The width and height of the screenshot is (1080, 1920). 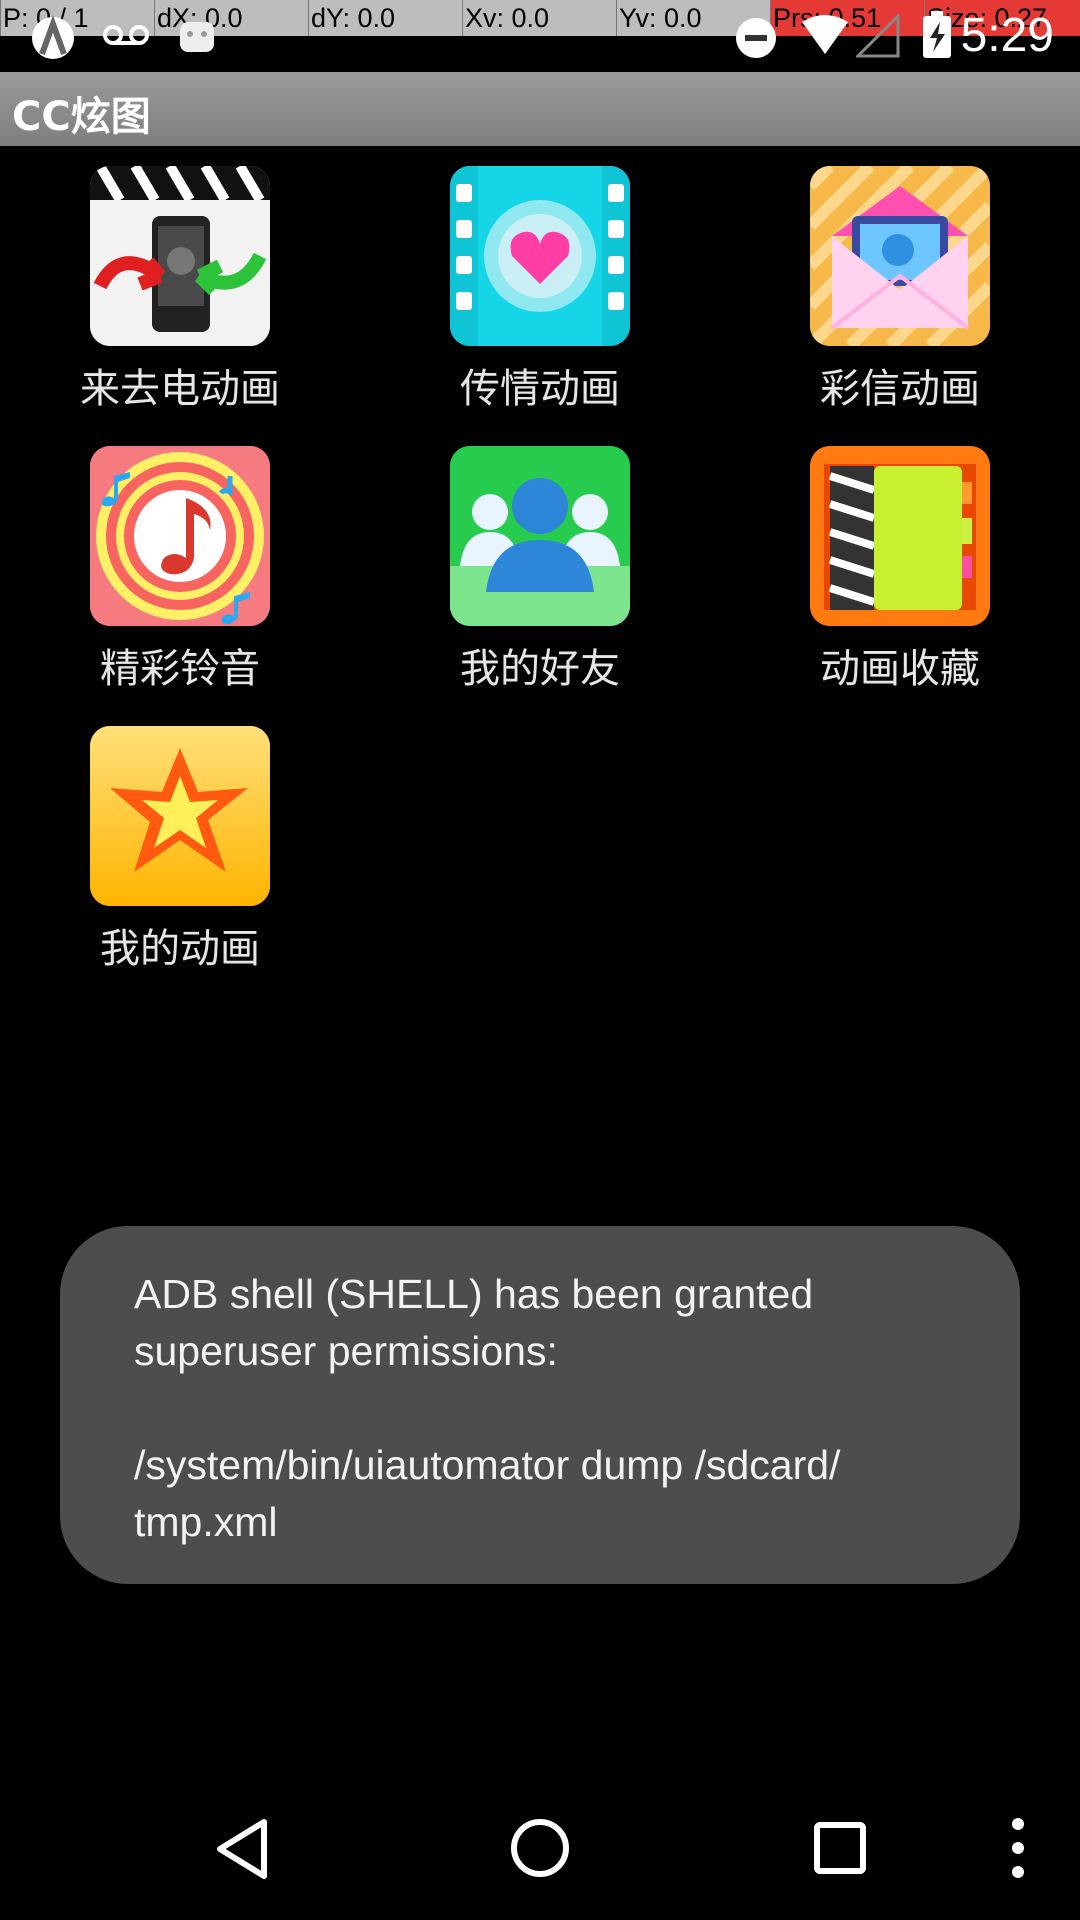 I want to click on mms-envelope-icon, so click(x=900, y=256).